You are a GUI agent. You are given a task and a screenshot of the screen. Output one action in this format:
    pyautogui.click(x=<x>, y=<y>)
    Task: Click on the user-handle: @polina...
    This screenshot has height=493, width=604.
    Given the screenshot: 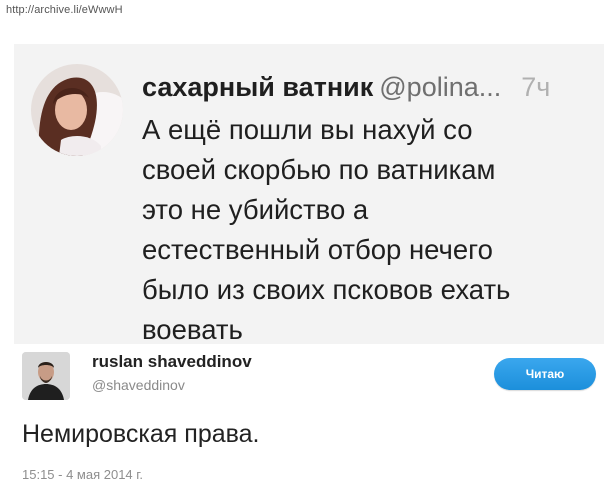 What is the action you would take?
    pyautogui.click(x=440, y=87)
    